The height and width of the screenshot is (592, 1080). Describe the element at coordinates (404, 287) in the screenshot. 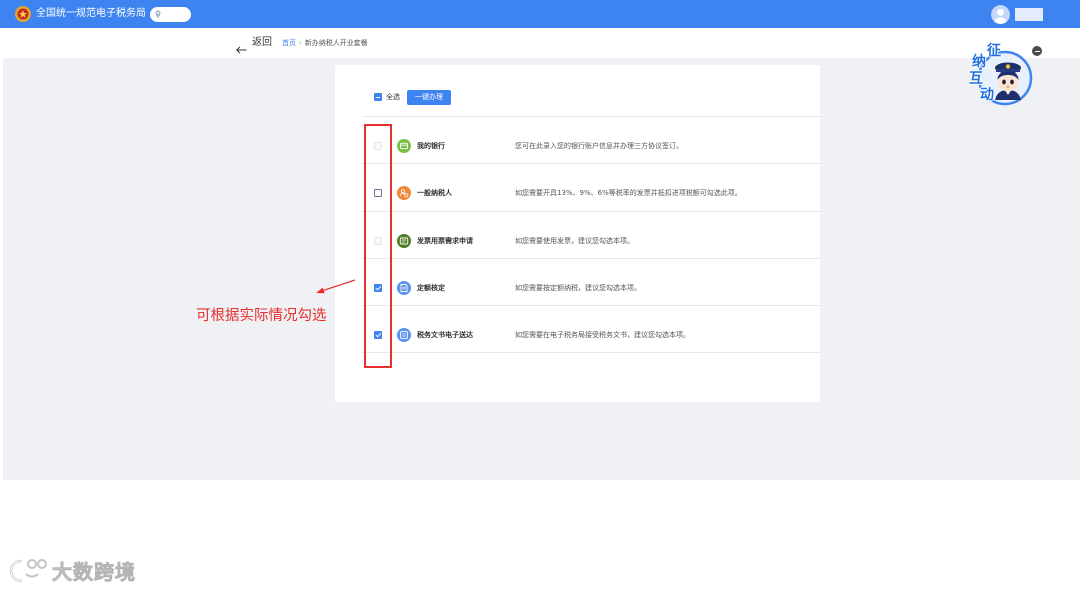

I see `quota-document-icon` at that location.